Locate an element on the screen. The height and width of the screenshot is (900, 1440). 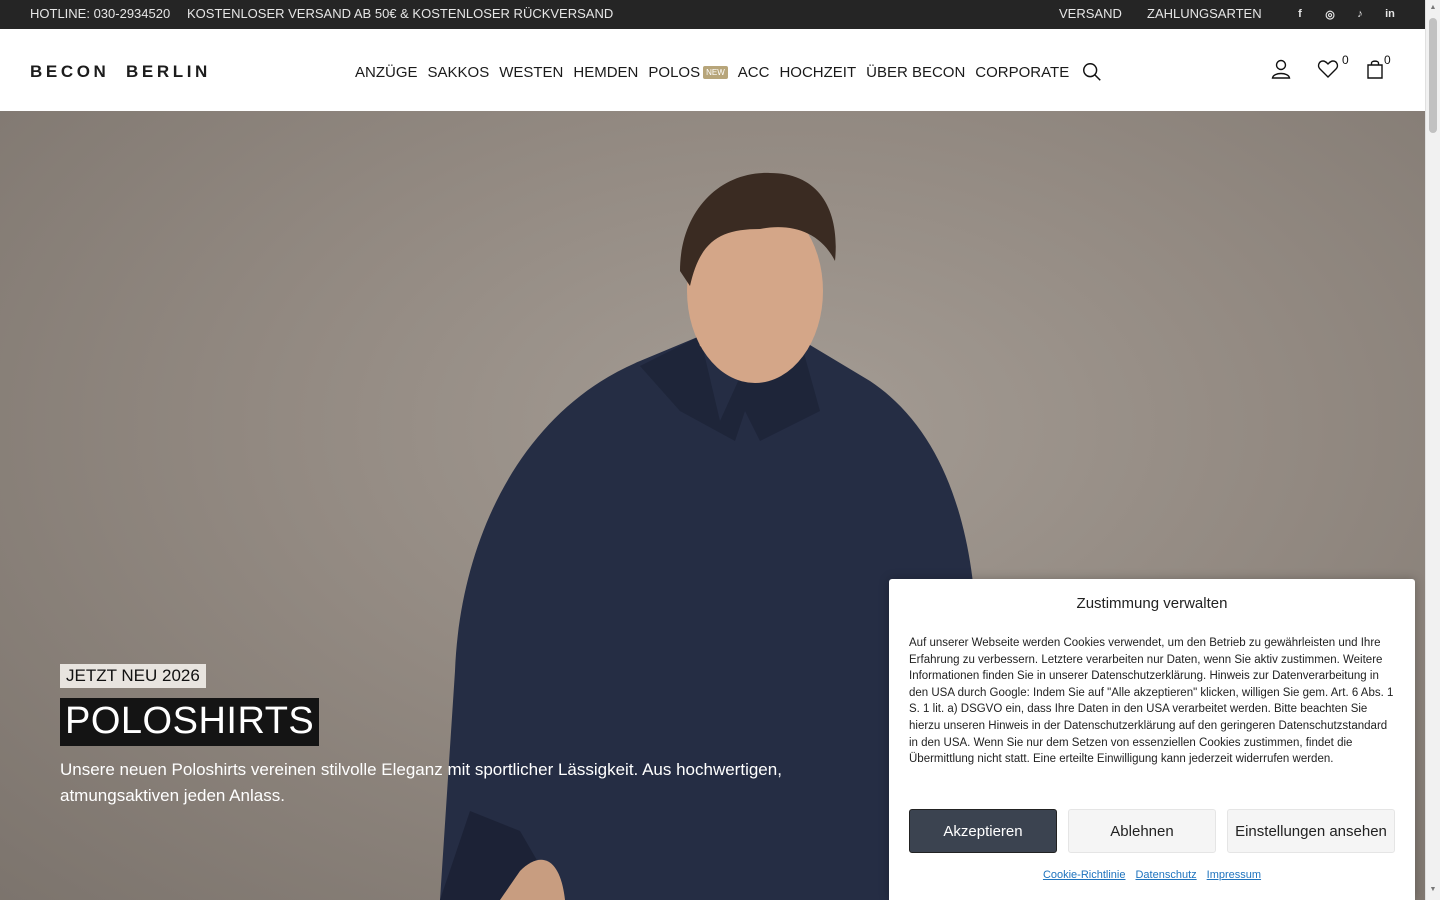
cookie-title: Zustimmung verwalten is located at coordinates (1152, 603).